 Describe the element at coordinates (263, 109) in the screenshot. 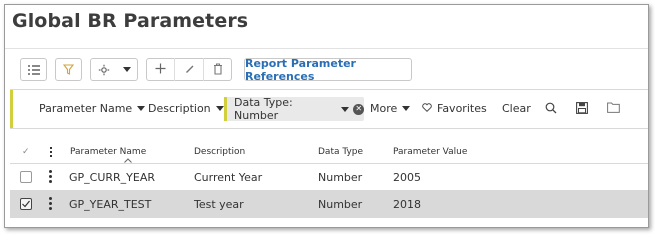

I see `data-type-chip-label: Data Type: Number` at that location.